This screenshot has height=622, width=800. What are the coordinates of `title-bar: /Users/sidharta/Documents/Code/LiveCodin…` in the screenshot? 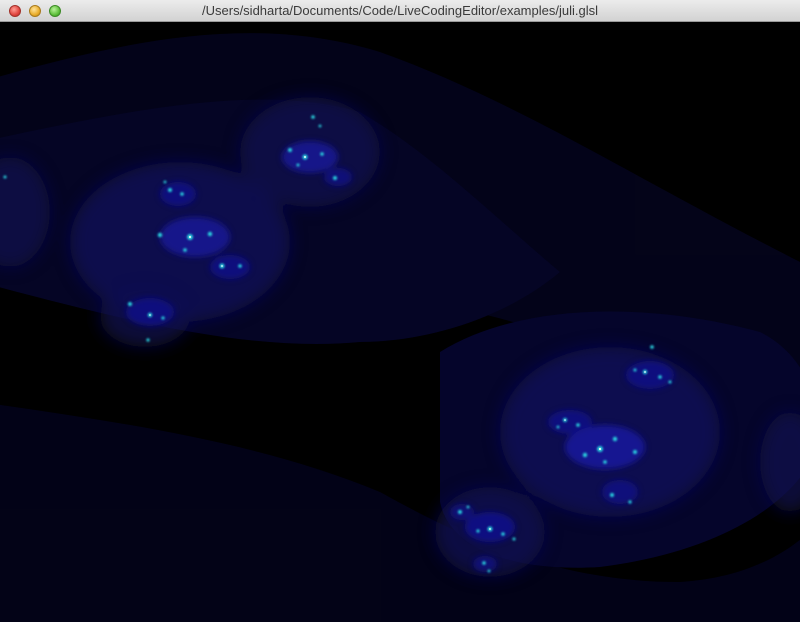 It's located at (400, 11).